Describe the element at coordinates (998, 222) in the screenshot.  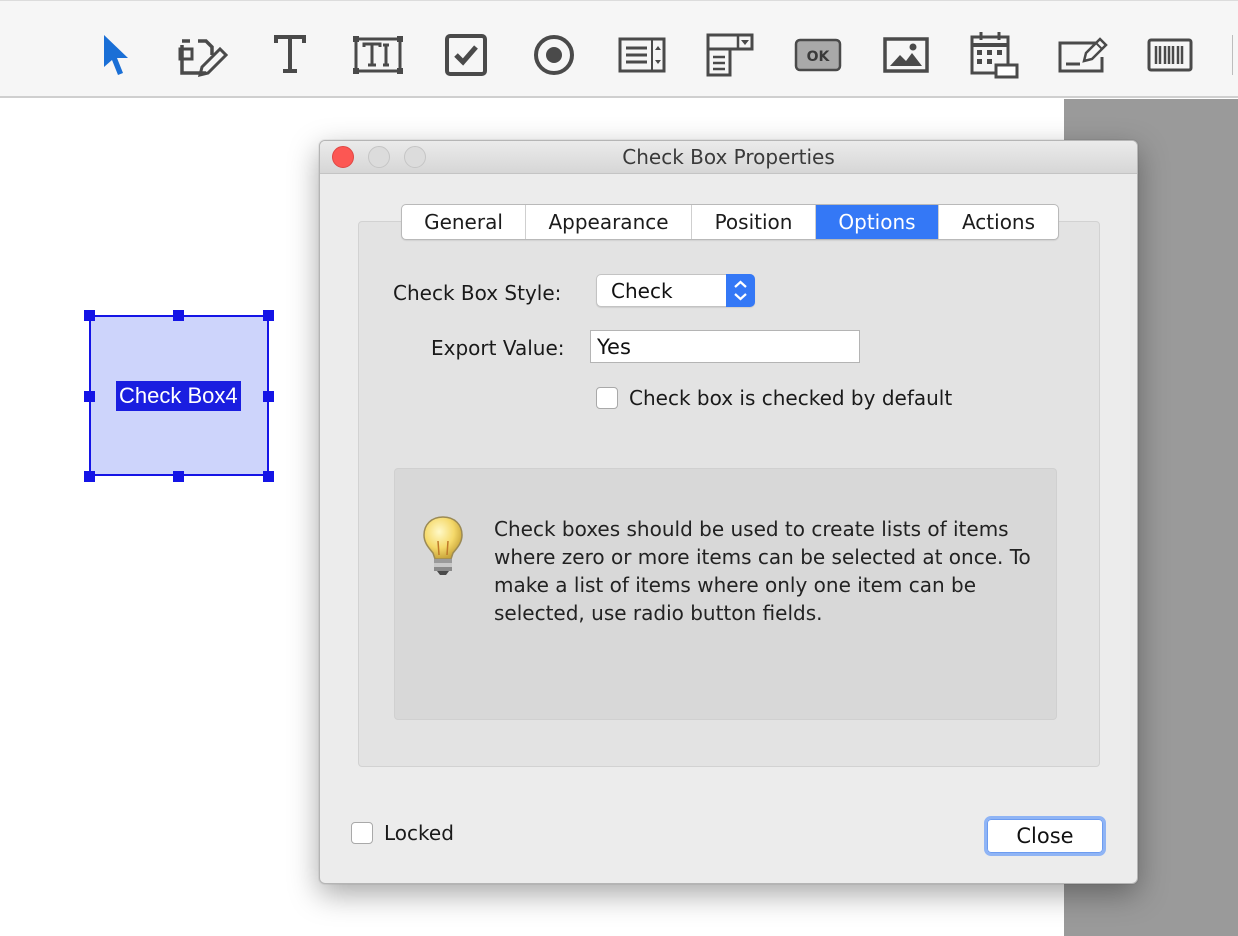
I see `tab-actions: Actions` at that location.